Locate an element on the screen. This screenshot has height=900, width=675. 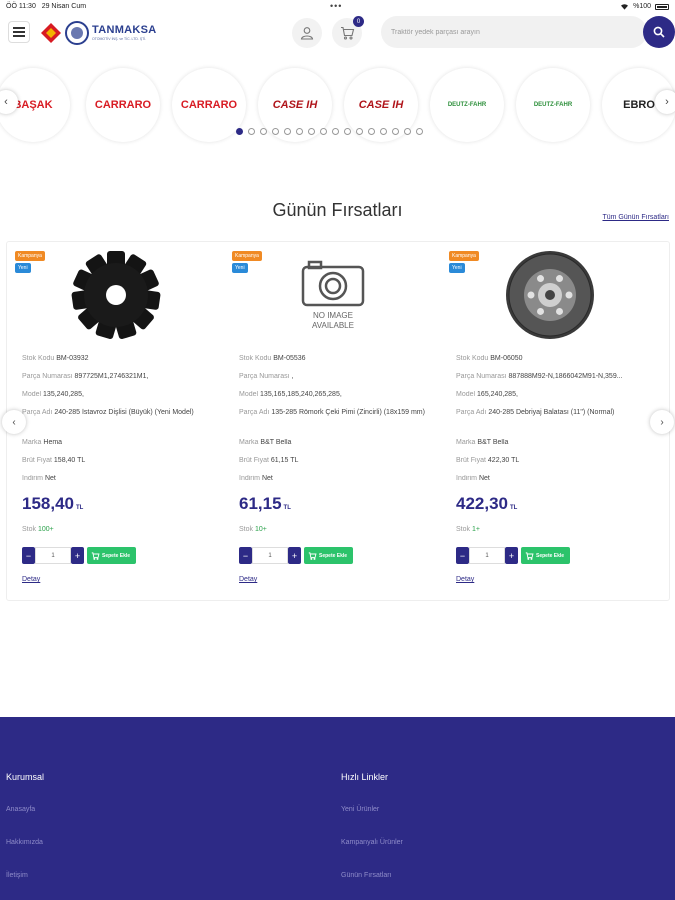
footer-link-iletisim: İletişim is located at coordinates (25, 875).